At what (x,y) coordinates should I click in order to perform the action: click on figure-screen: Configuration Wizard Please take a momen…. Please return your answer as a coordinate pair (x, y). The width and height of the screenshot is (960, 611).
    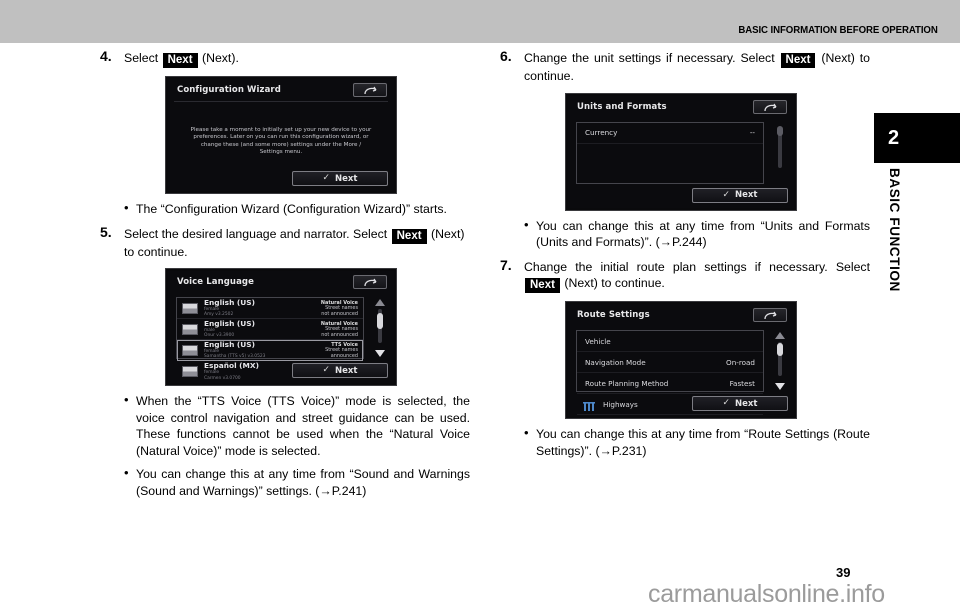
    Looking at the image, I should click on (281, 135).